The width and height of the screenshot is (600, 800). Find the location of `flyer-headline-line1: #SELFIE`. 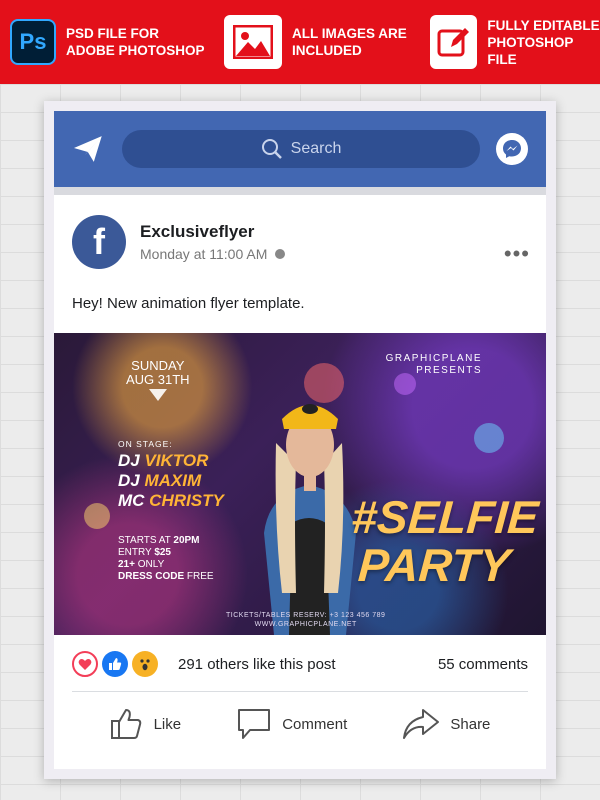

flyer-headline-line1: #SELFIE is located at coordinates (445, 517).